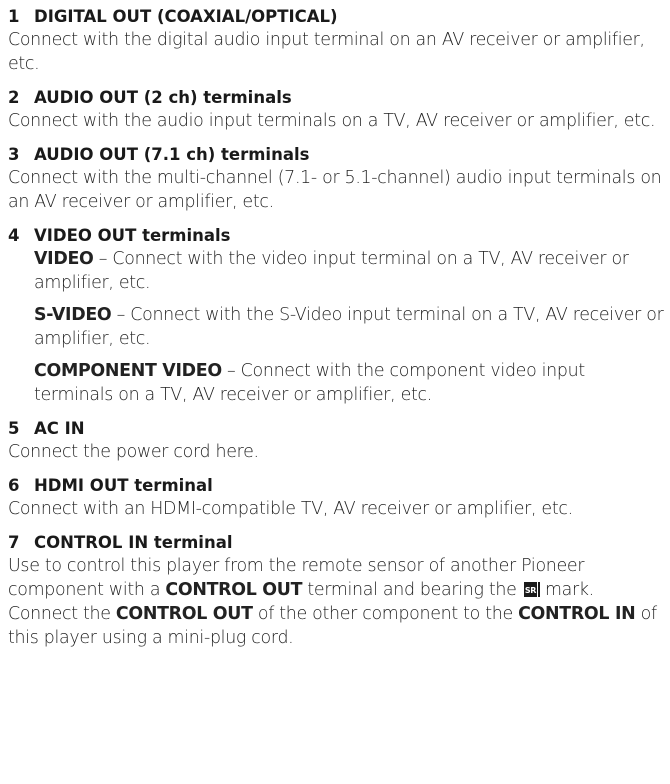  Describe the element at coordinates (14, 97) in the screenshot. I see `item-number: 2` at that location.